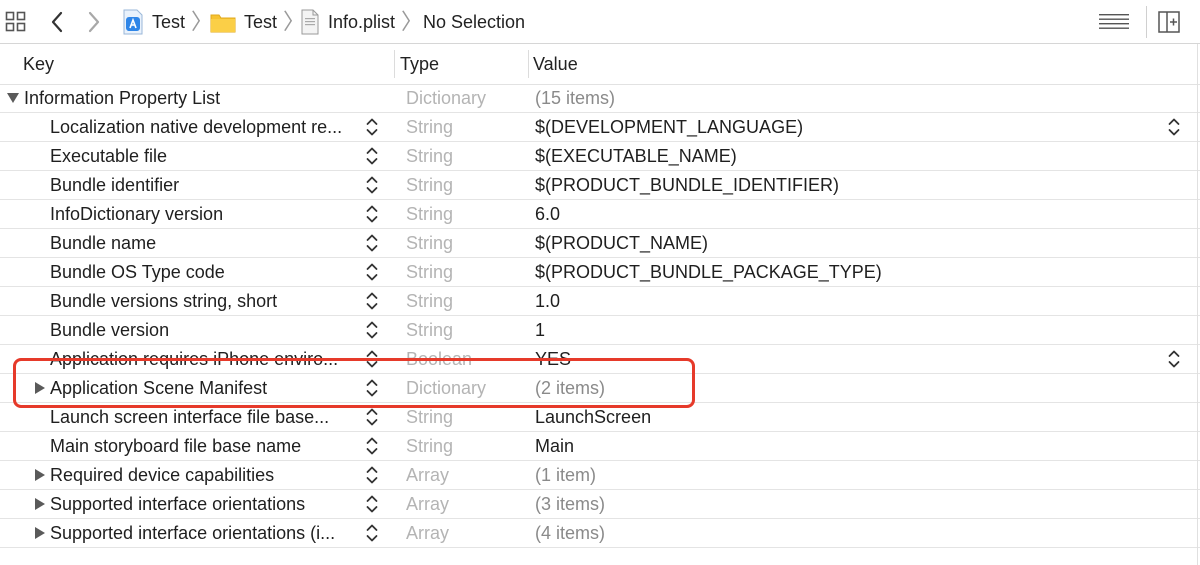 This screenshot has width=1200, height=565. Describe the element at coordinates (553, 359) in the screenshot. I see `row-value: YES` at that location.